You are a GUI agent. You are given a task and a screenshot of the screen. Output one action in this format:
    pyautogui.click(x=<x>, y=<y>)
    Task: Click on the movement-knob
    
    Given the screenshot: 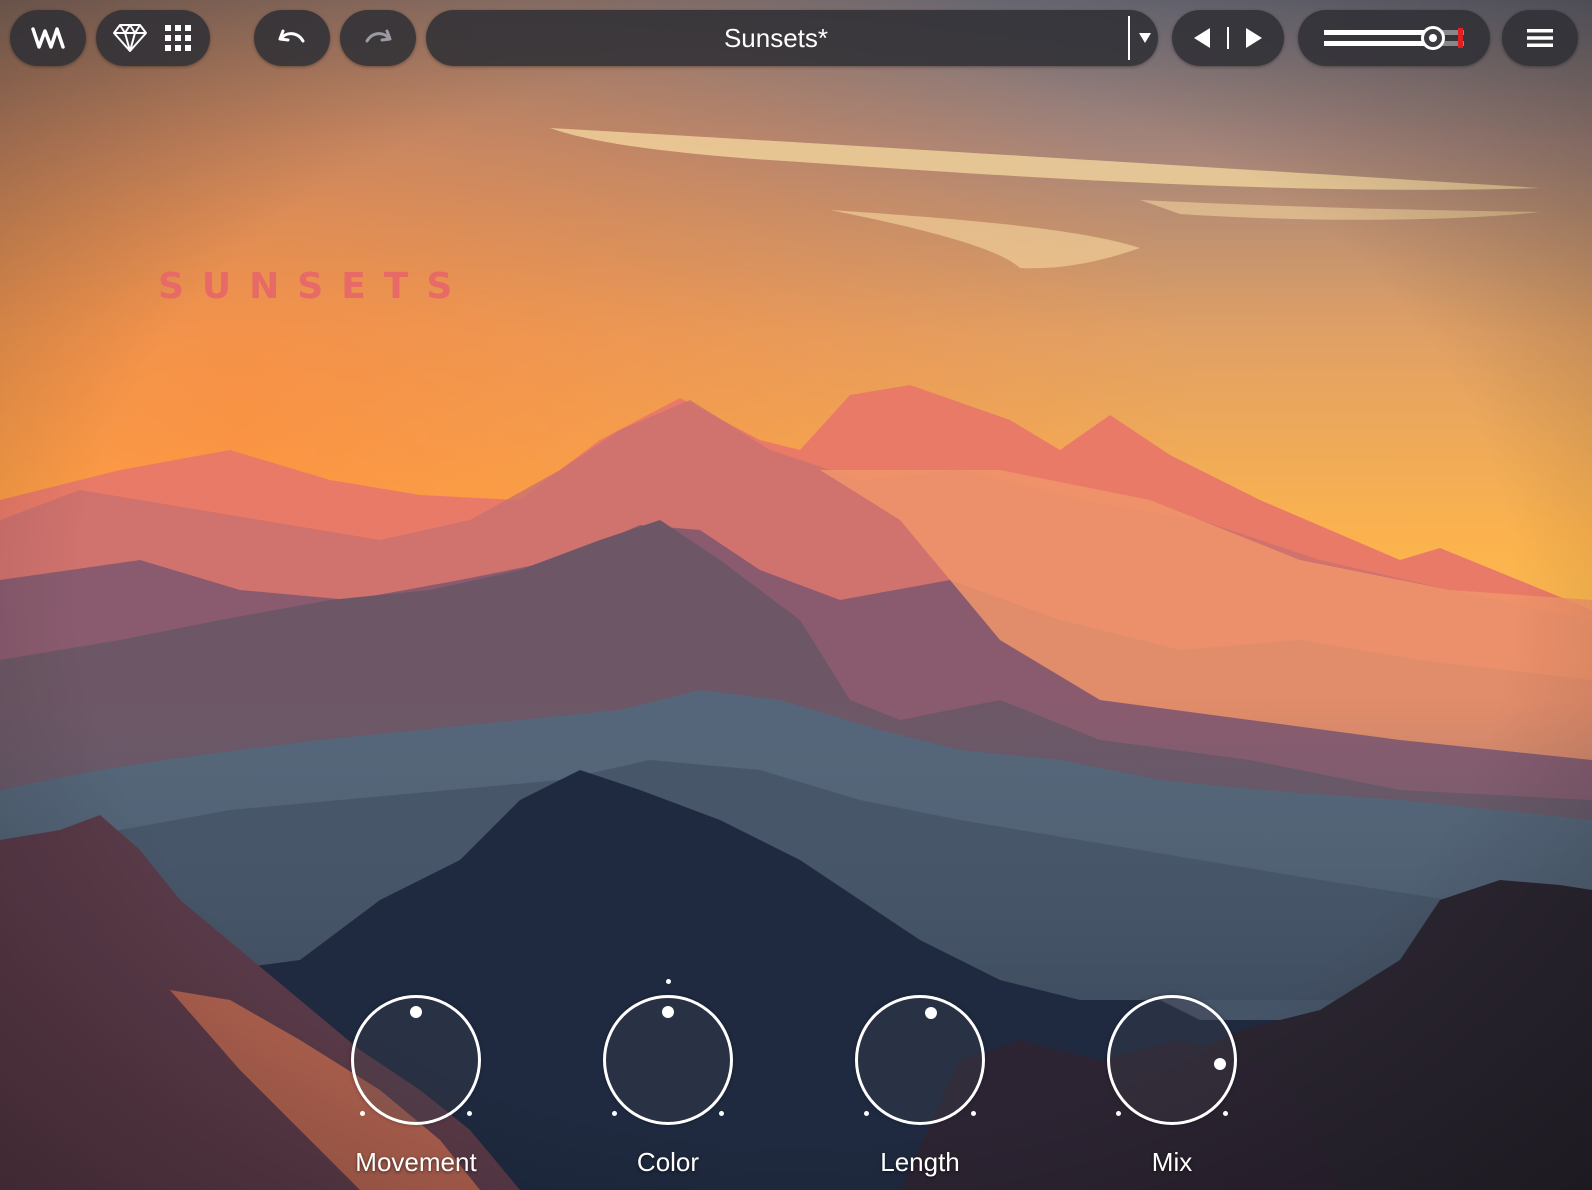 What is the action you would take?
    pyautogui.click(x=416, y=1060)
    